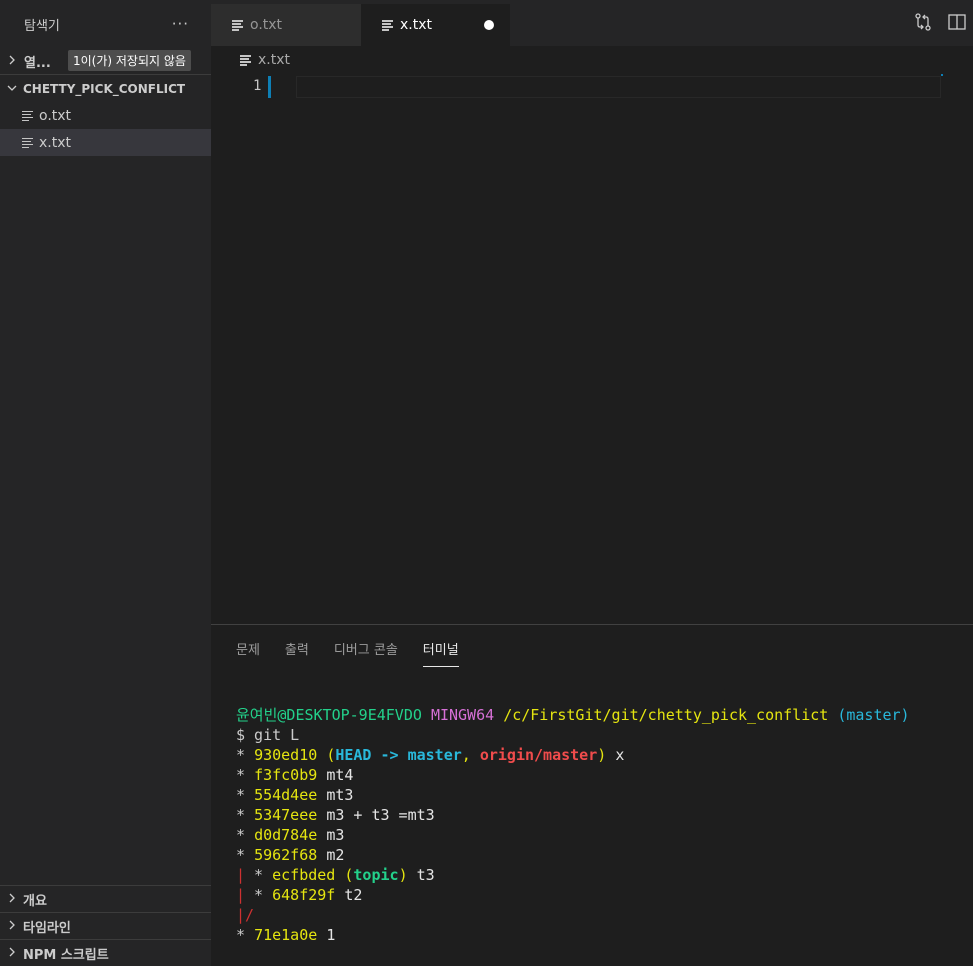 This screenshot has width=973, height=966. I want to click on editor-actions, so click(943, 24).